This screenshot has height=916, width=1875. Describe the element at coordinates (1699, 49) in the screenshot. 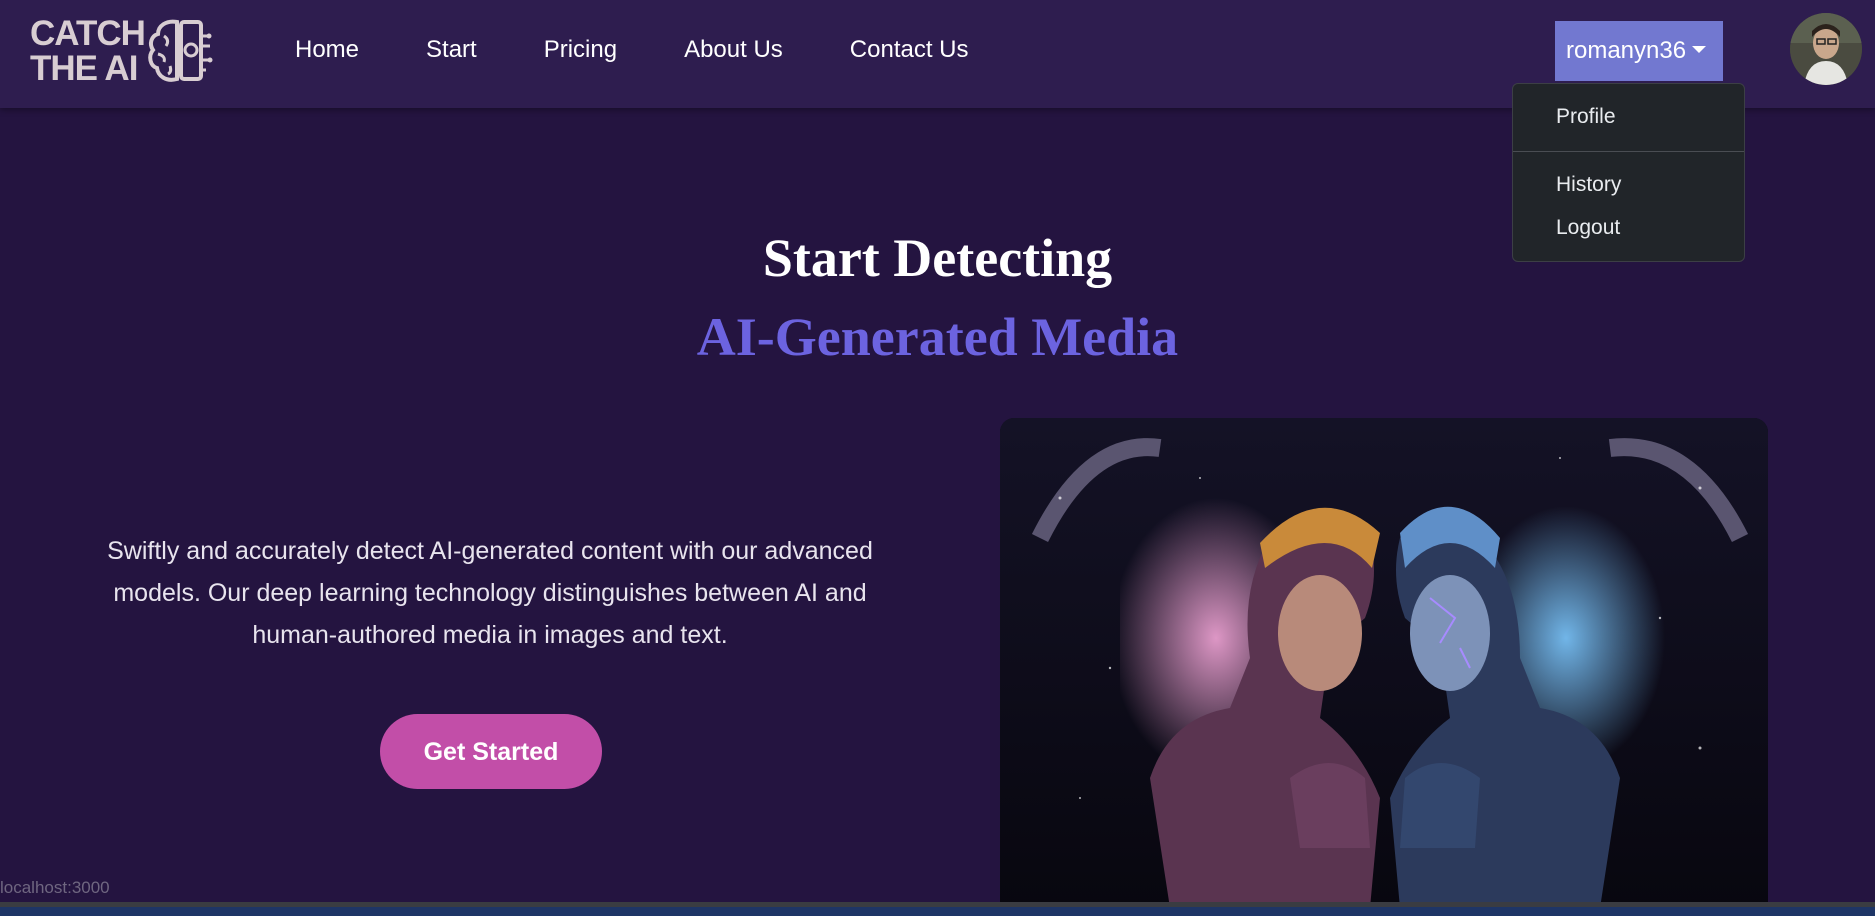

I see `caret-down-icon` at that location.